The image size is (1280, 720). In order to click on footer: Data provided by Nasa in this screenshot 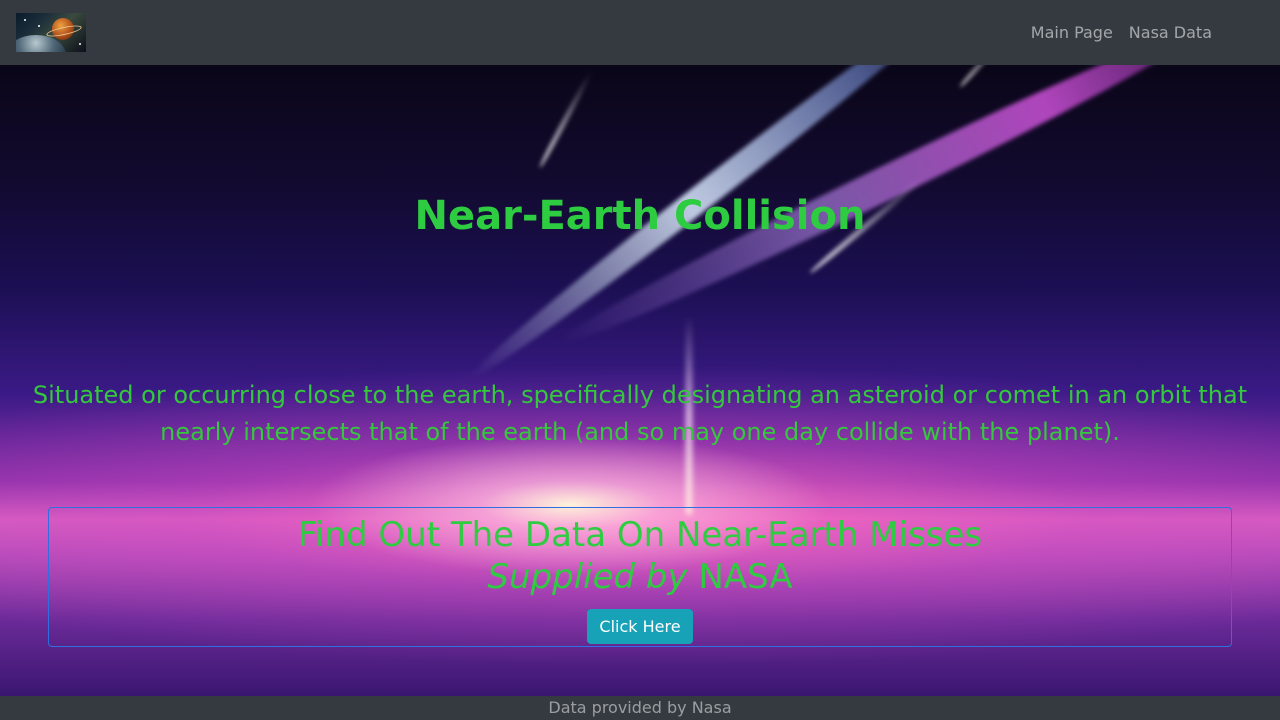, I will do `click(640, 708)`.